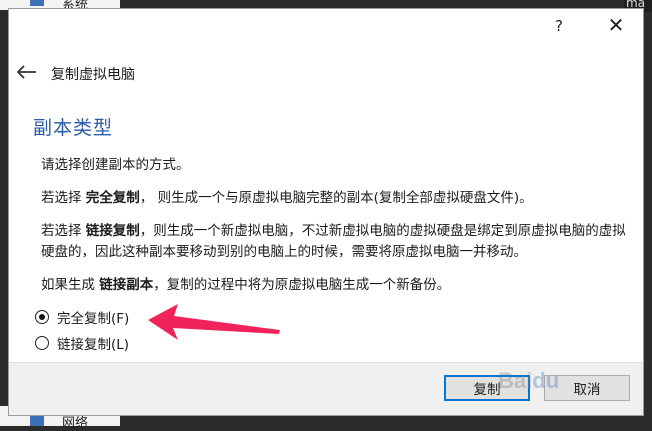  I want to click on full-clone-description: 若选择 完全复制， 则生成一个与原虚拟电脑完整的副本(复制全部虚拟硬盘文件)。, so click(336, 198).